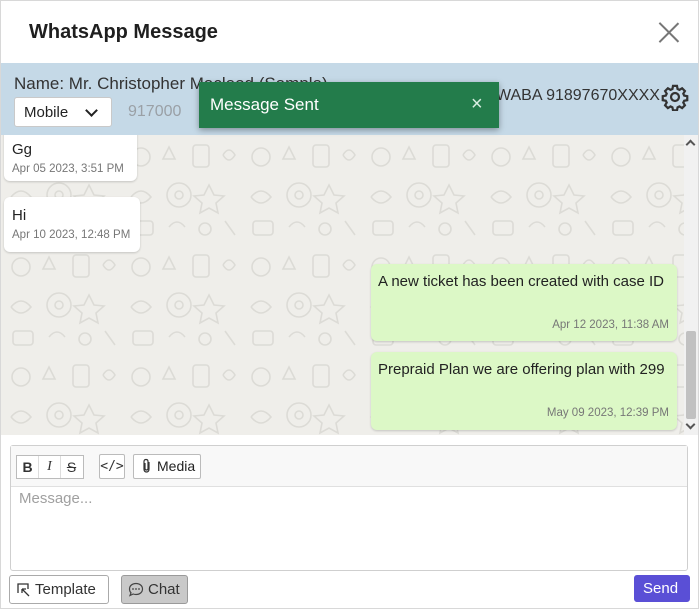 The height and width of the screenshot is (609, 699). I want to click on text-format-group: B I S, so click(50, 467).